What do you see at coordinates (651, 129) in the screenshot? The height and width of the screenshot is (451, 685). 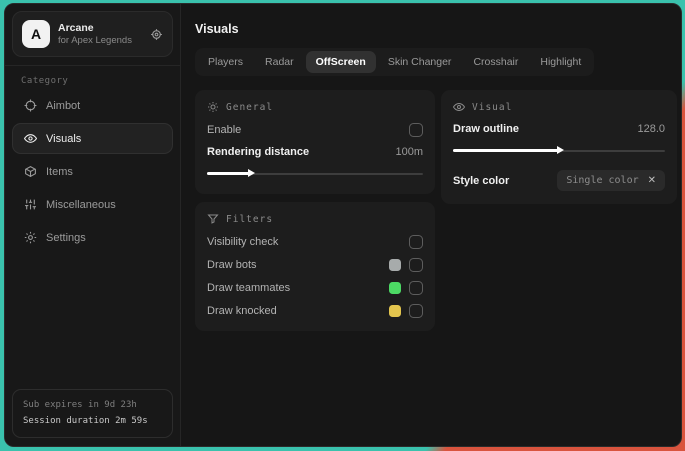 I see `draw-outline-value: 128.0` at bounding box center [651, 129].